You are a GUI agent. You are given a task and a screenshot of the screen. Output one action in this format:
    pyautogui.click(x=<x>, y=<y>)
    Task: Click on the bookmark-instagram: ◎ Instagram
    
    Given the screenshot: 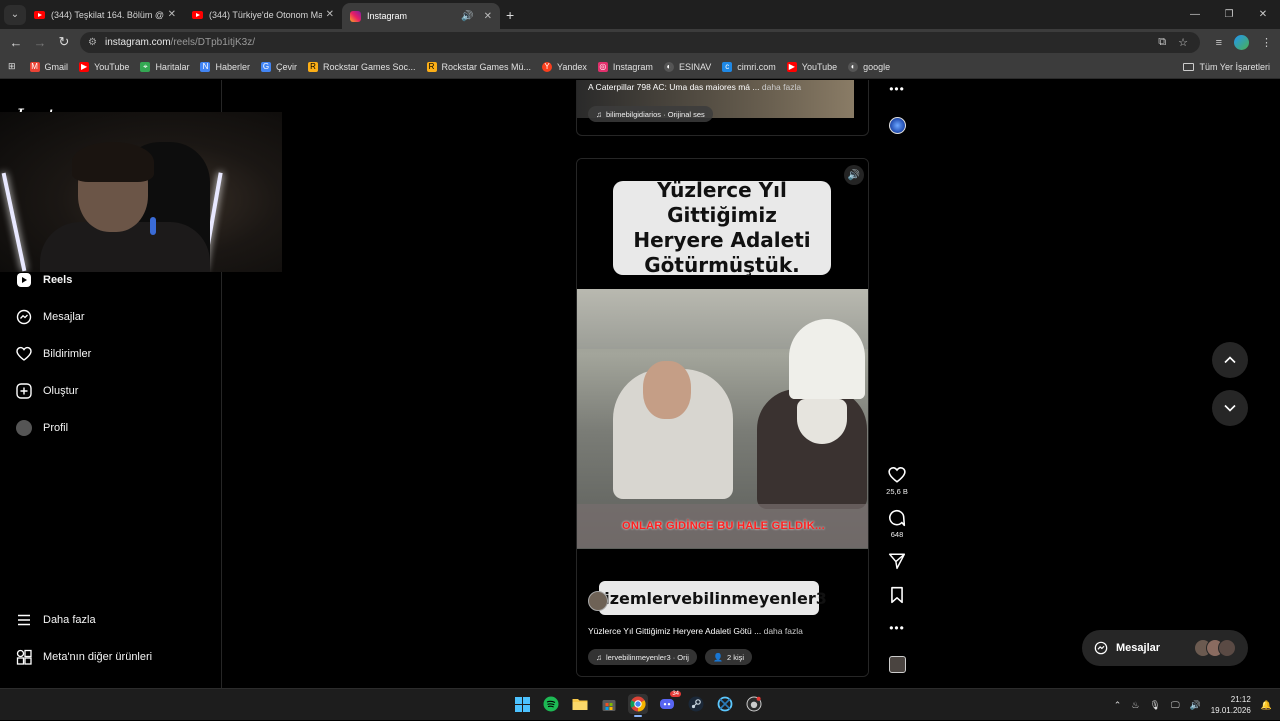 What is the action you would take?
    pyautogui.click(x=625, y=66)
    